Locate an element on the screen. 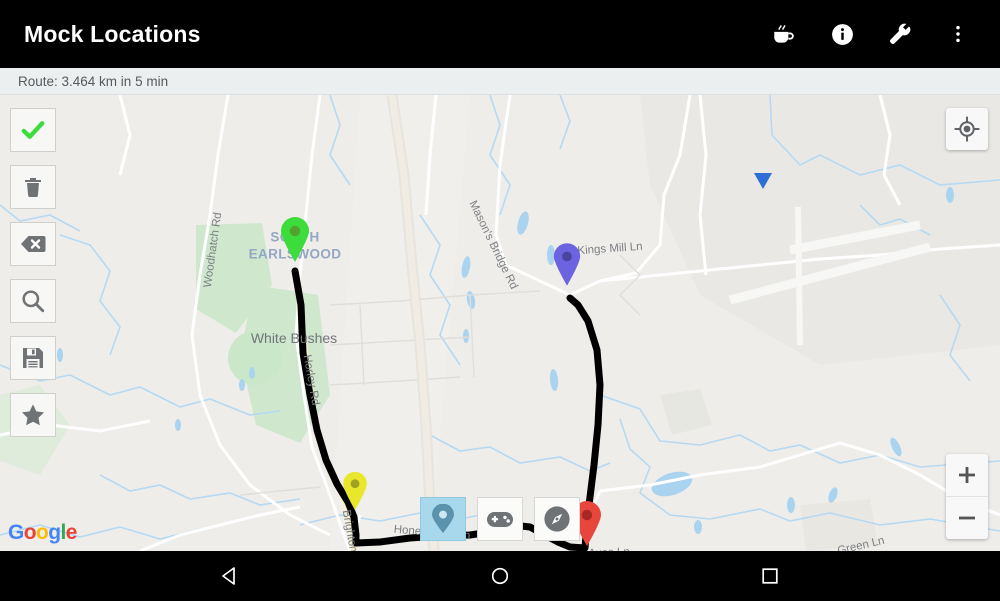 Image resolution: width=1000 pixels, height=601 pixels. home-circle-icon is located at coordinates (500, 576).